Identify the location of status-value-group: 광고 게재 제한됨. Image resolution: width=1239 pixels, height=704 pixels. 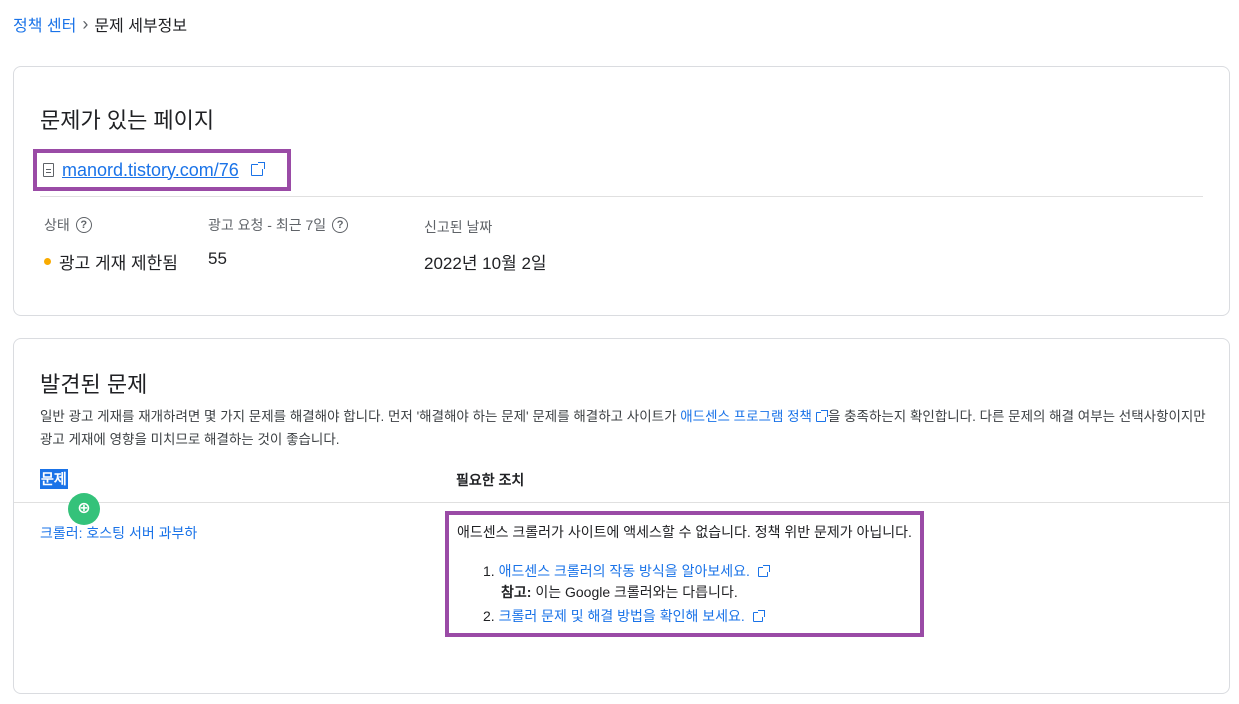
(111, 261).